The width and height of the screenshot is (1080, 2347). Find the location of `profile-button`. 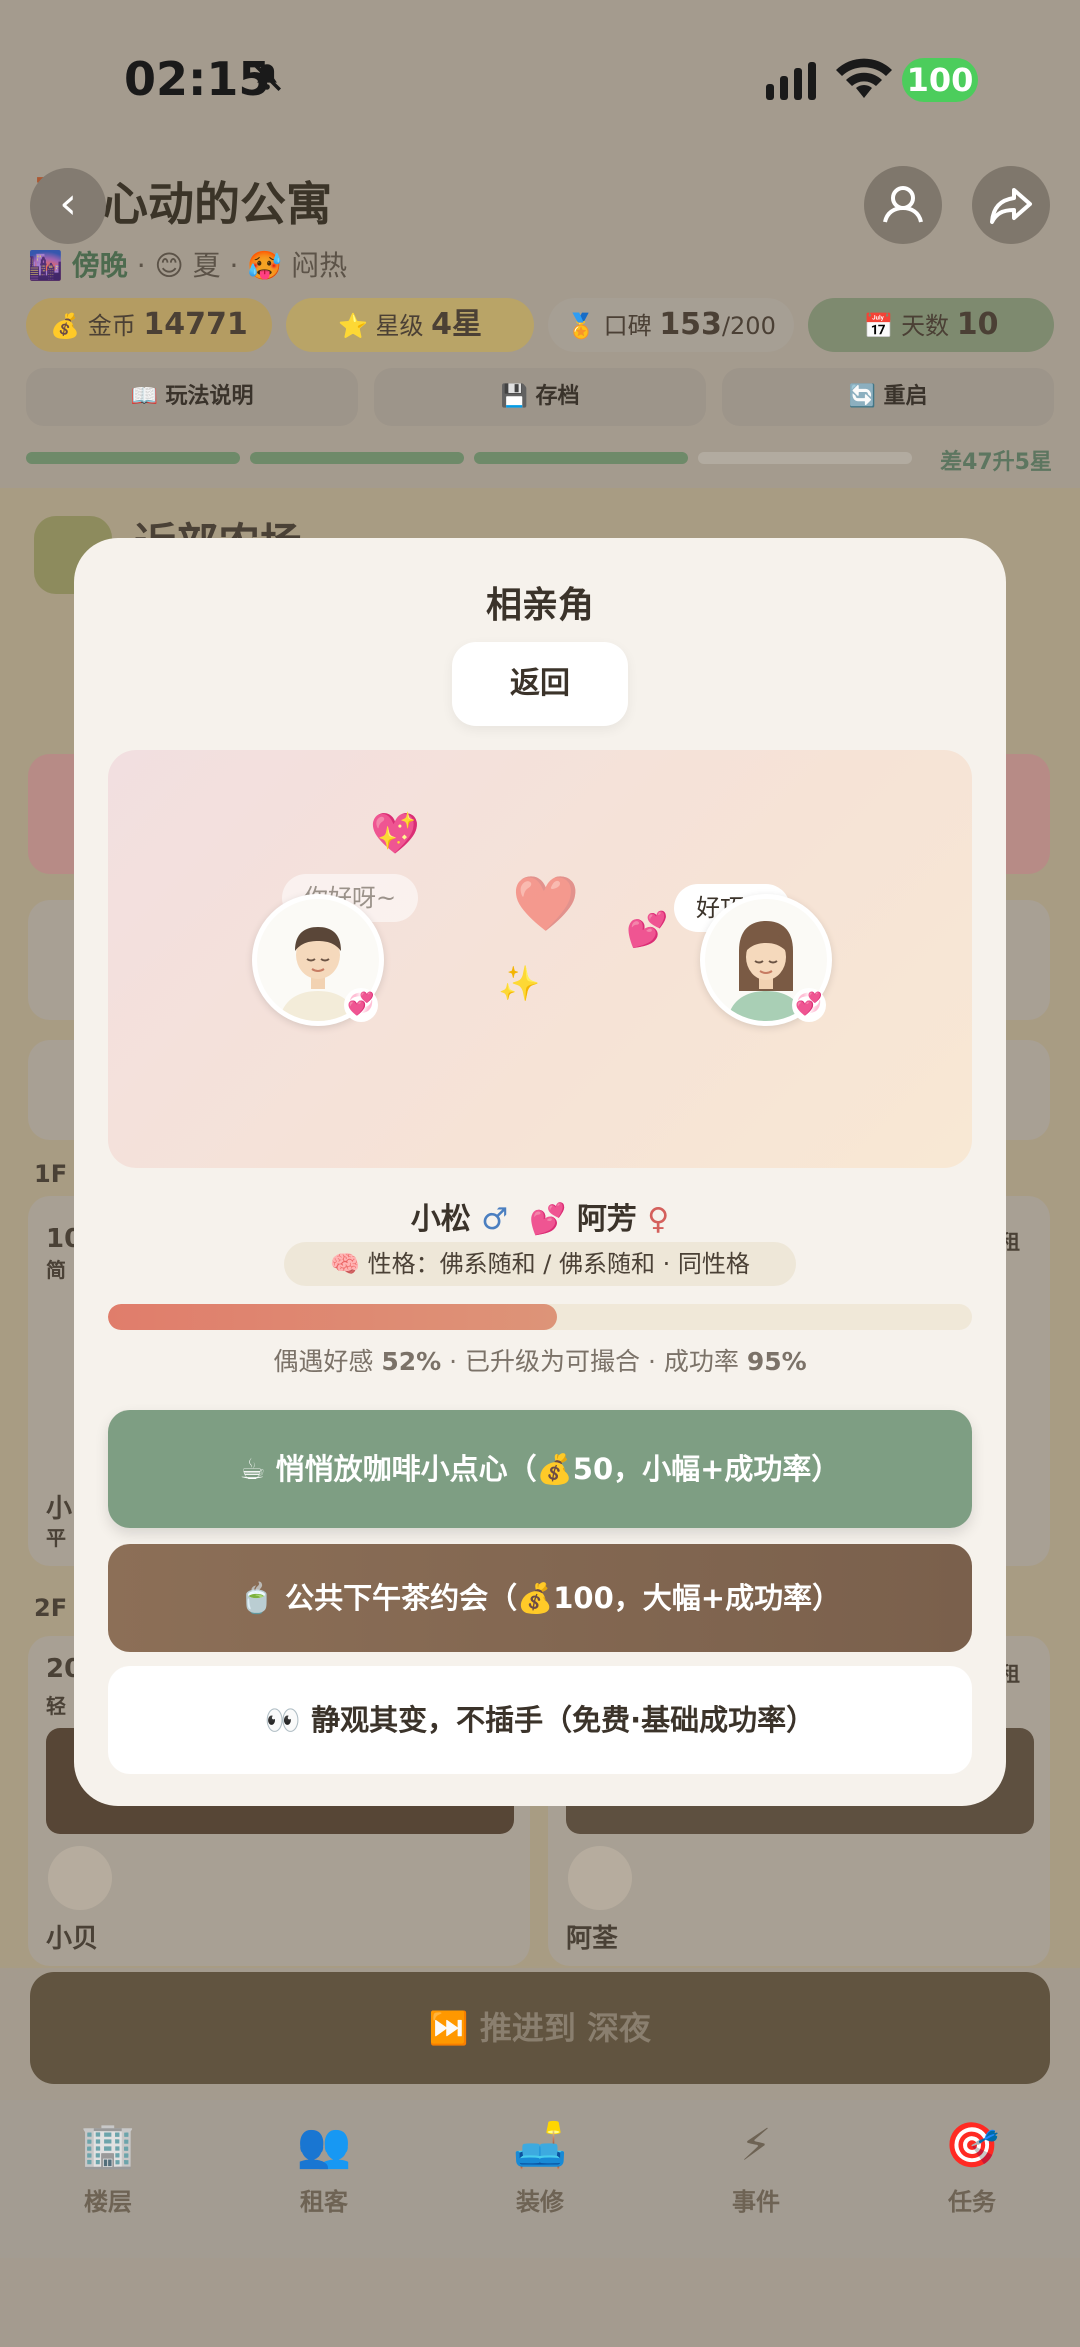

profile-button is located at coordinates (903, 205).